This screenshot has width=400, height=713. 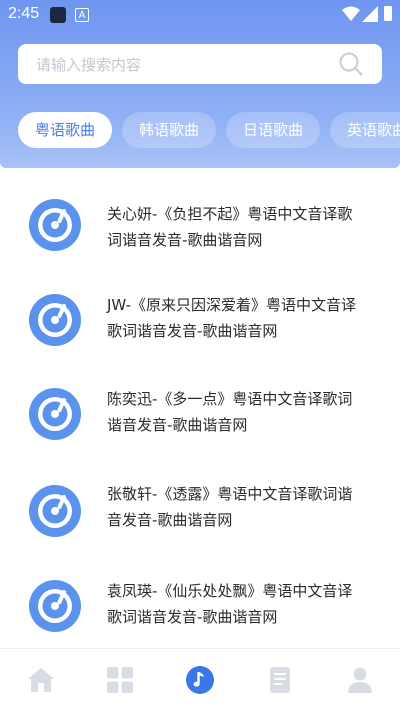 What do you see at coordinates (65, 130) in the screenshot?
I see `tab-cantonese: 粤语歌曲` at bounding box center [65, 130].